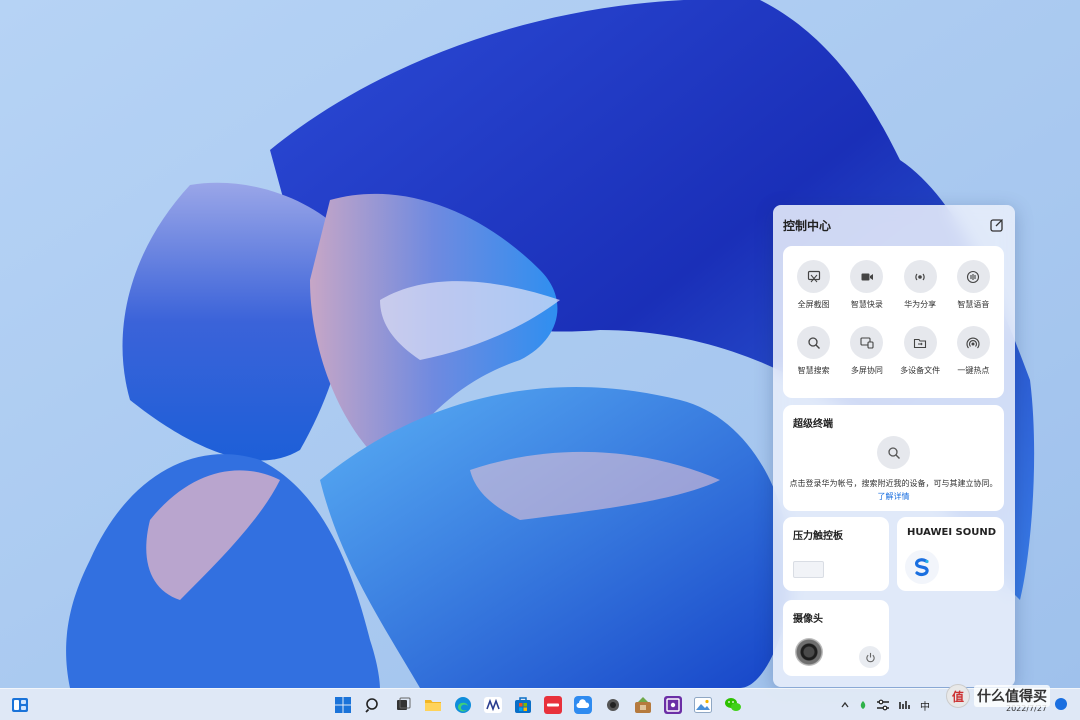 Image resolution: width=1080 pixels, height=720 pixels. Describe the element at coordinates (922, 567) in the screenshot. I see `huawei-sound-logo-icon` at that location.